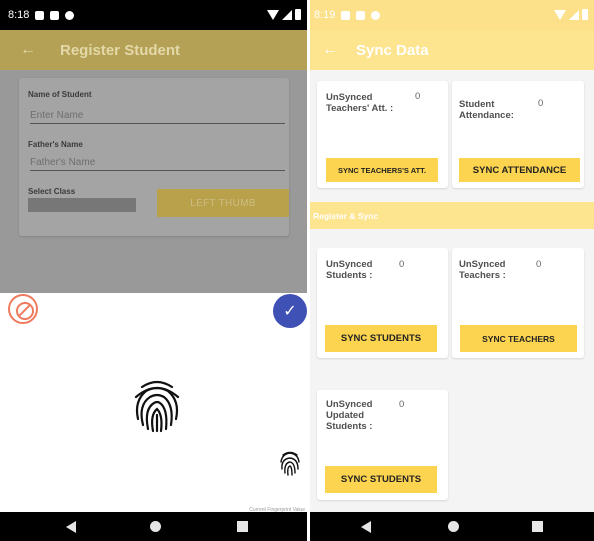  Describe the element at coordinates (153, 15) in the screenshot. I see `status-bar: 8:18` at that location.